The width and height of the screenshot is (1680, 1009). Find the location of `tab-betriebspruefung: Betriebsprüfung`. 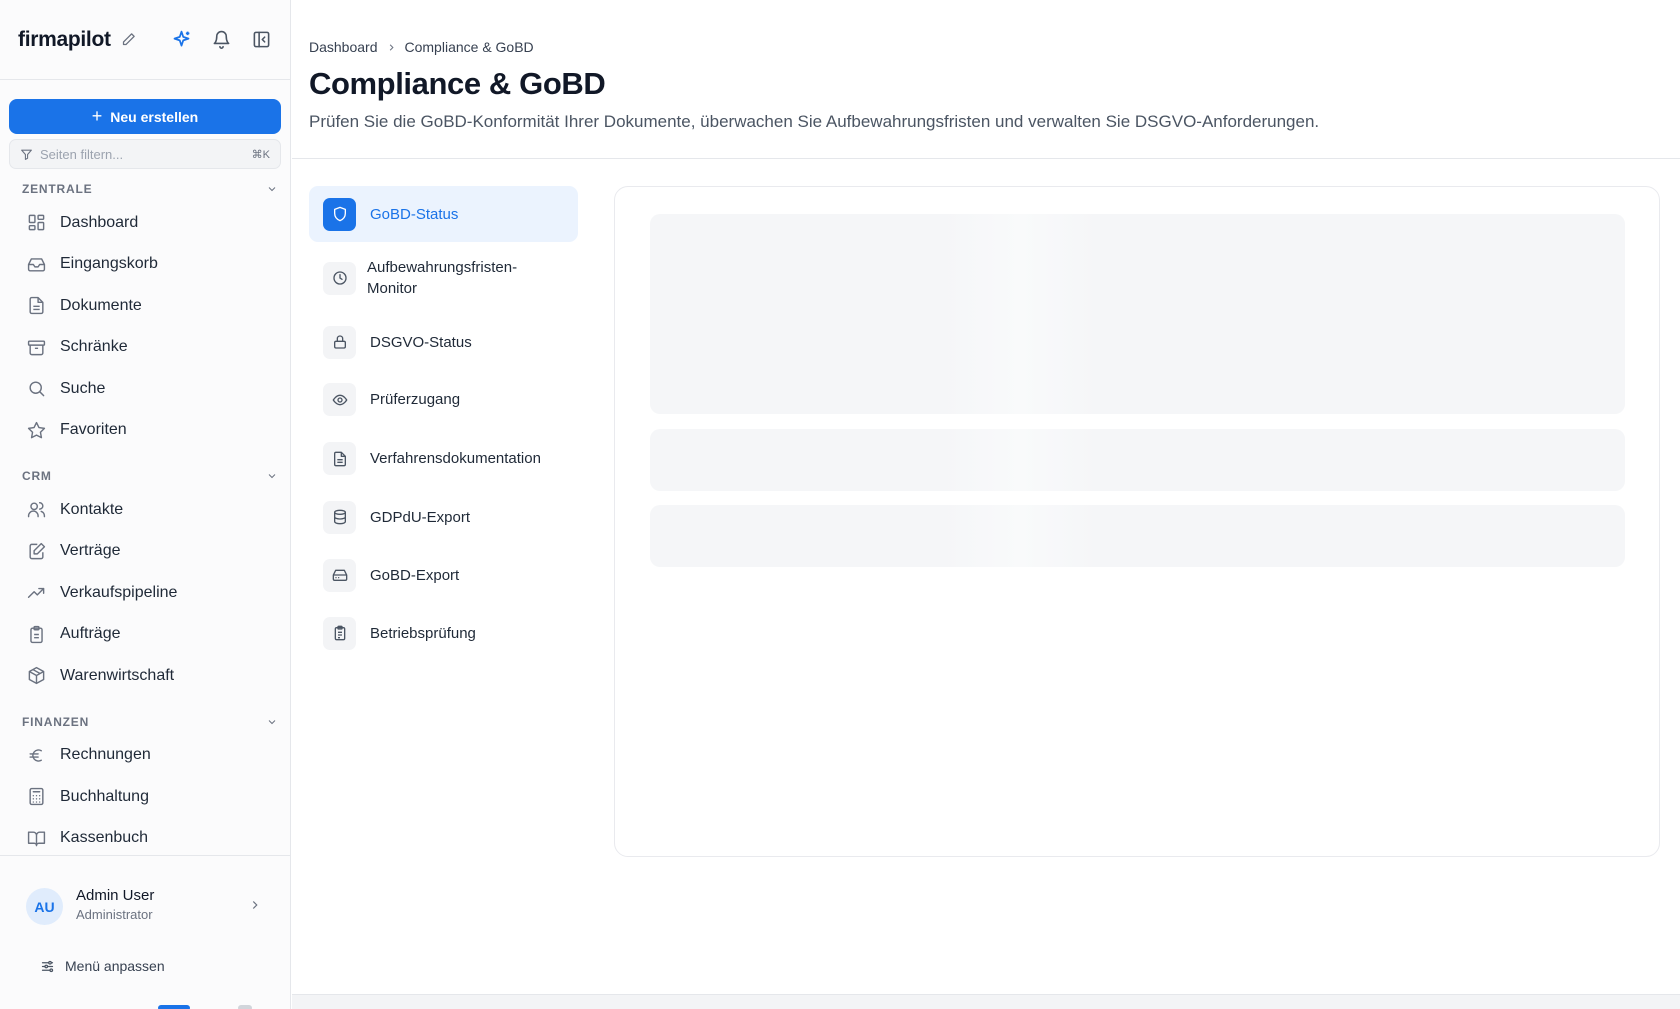

tab-betriebspruefung: Betriebsprüfung is located at coordinates (443, 633).